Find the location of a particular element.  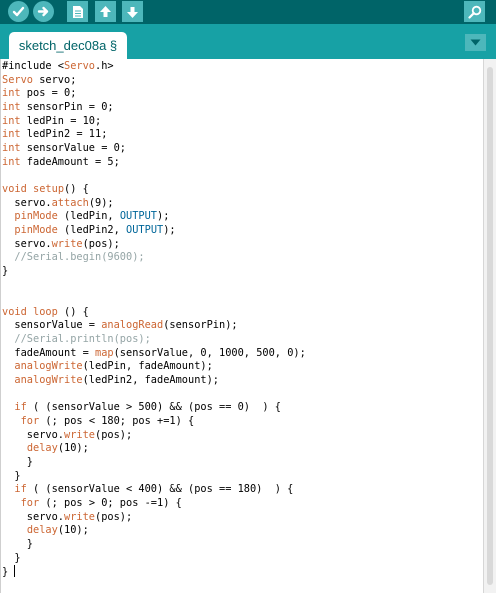

arrow-up-icon is located at coordinates (105, 11).